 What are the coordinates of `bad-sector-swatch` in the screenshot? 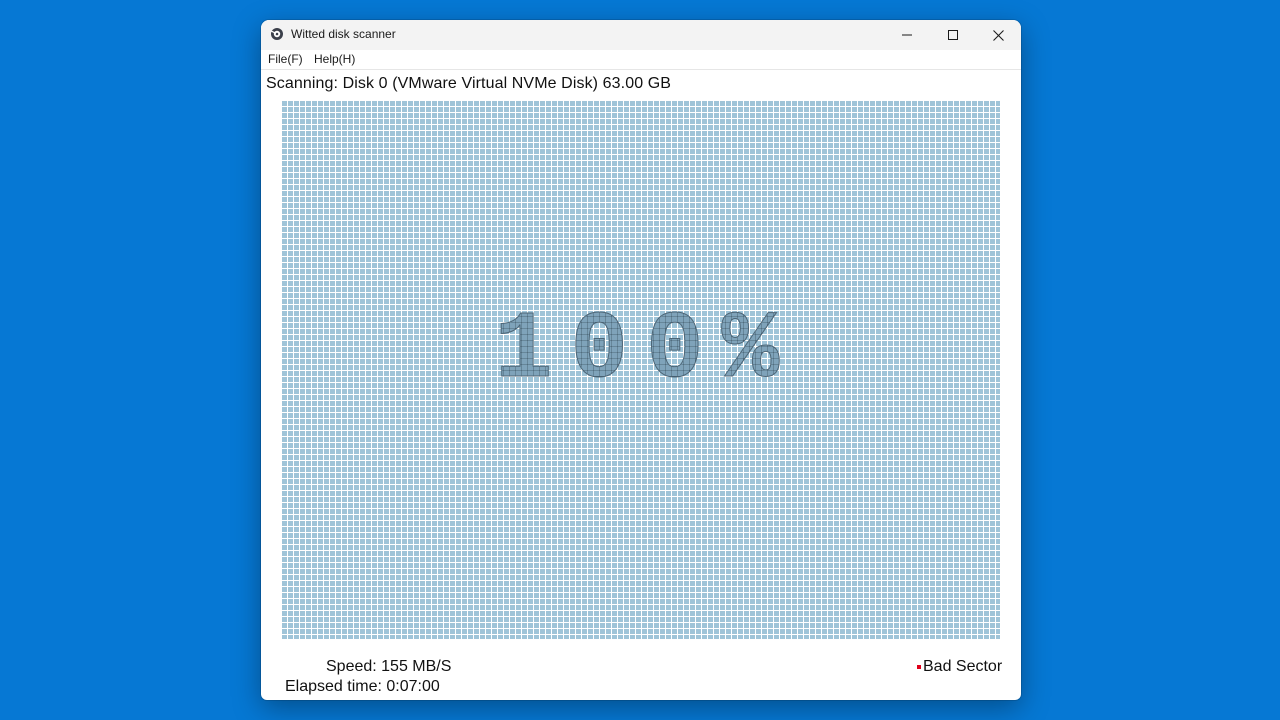 It's located at (919, 667).